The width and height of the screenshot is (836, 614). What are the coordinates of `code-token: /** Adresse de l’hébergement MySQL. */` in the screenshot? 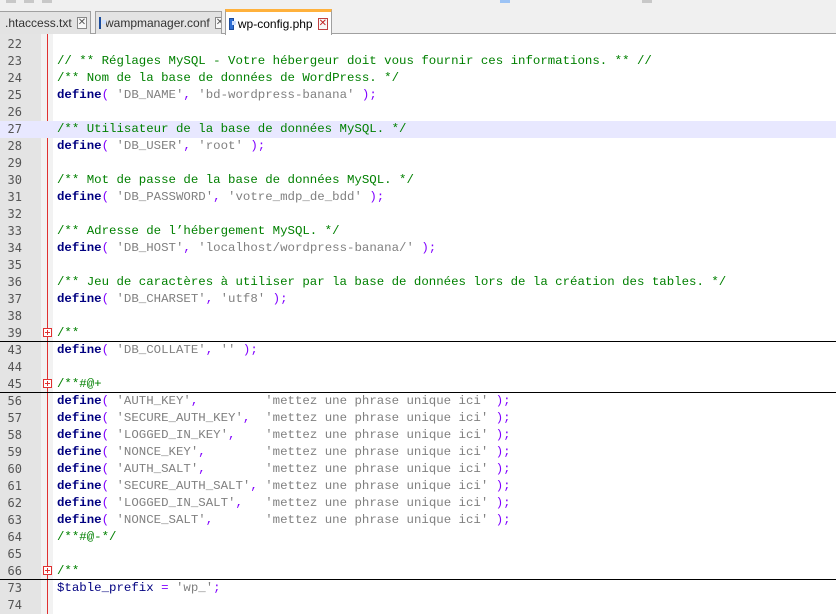 It's located at (198, 231).